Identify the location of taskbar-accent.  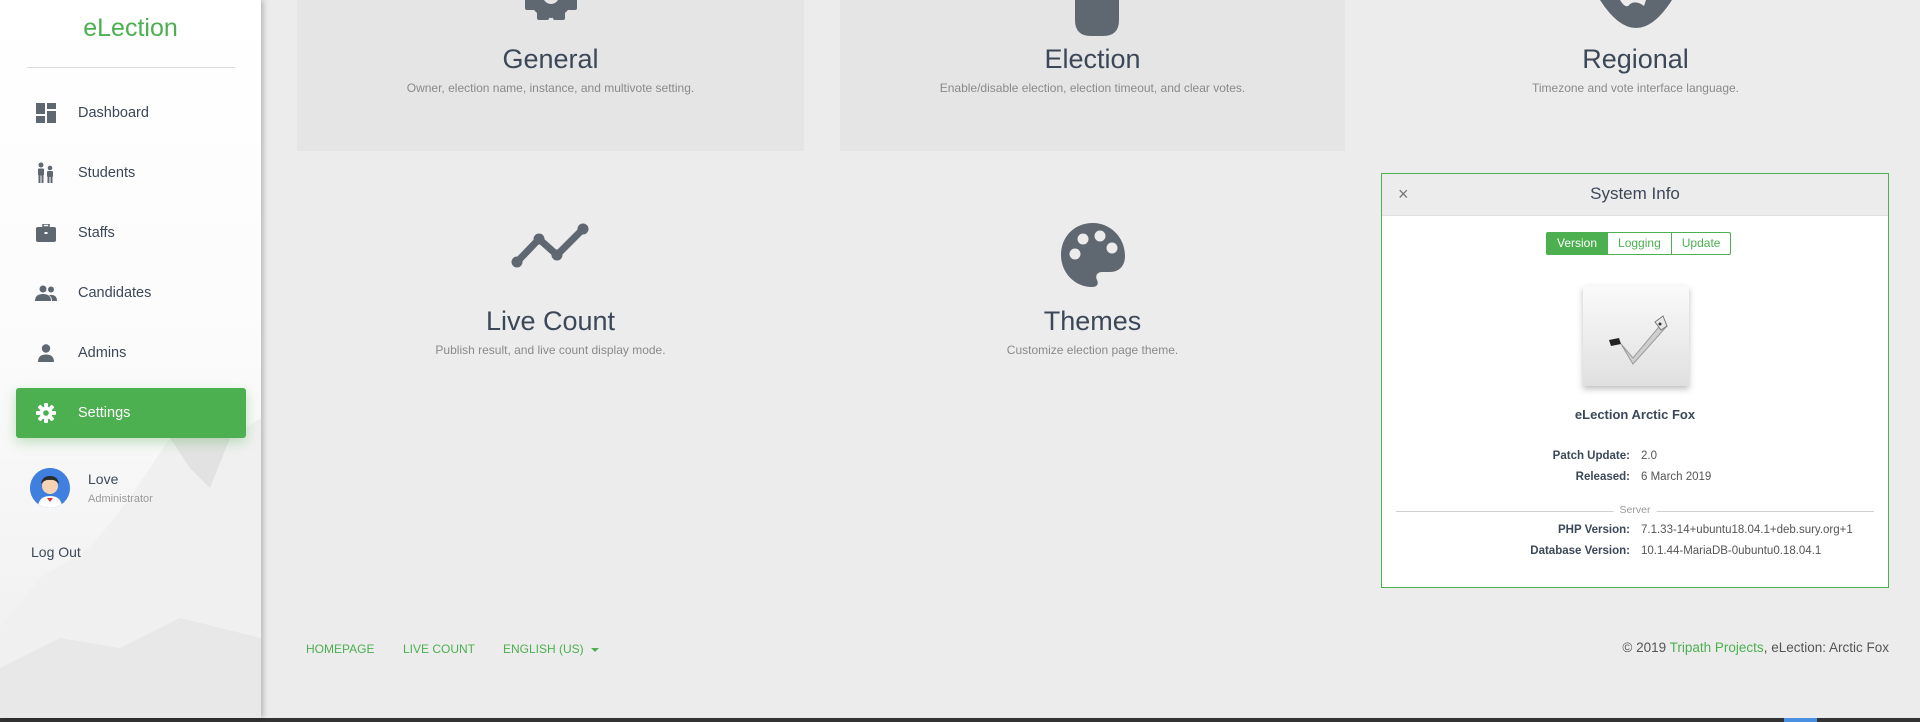
(1800, 720).